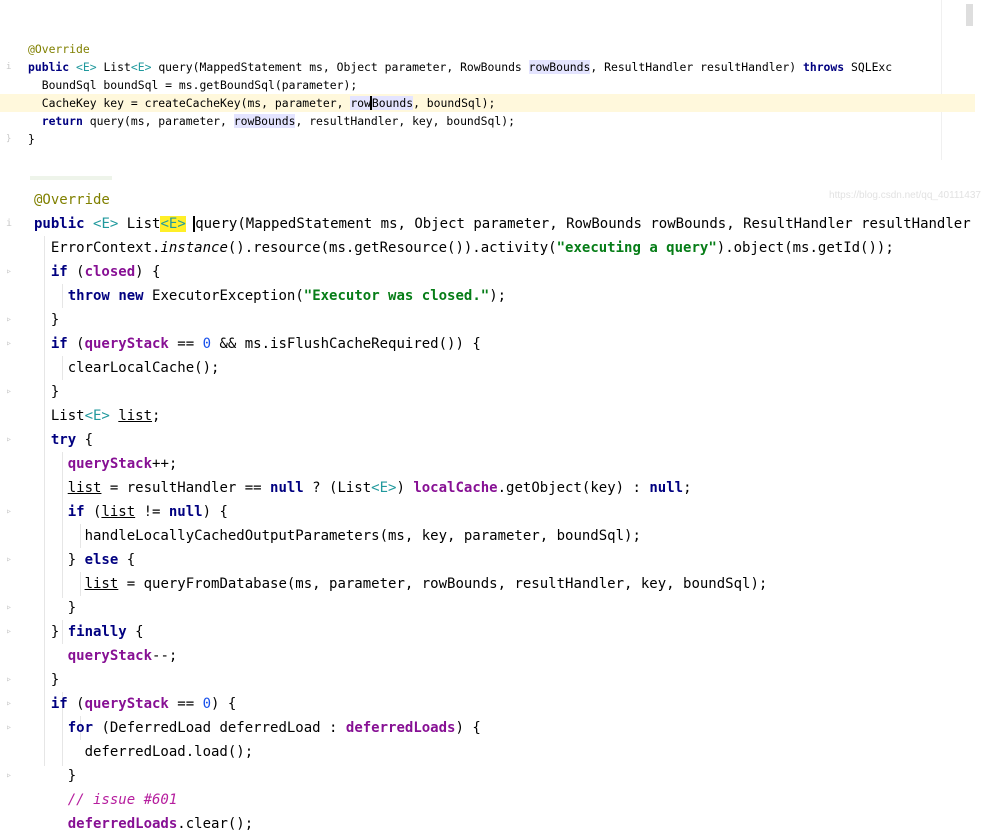  I want to click on code-text: if (queryStack == 0) {, so click(143, 704).